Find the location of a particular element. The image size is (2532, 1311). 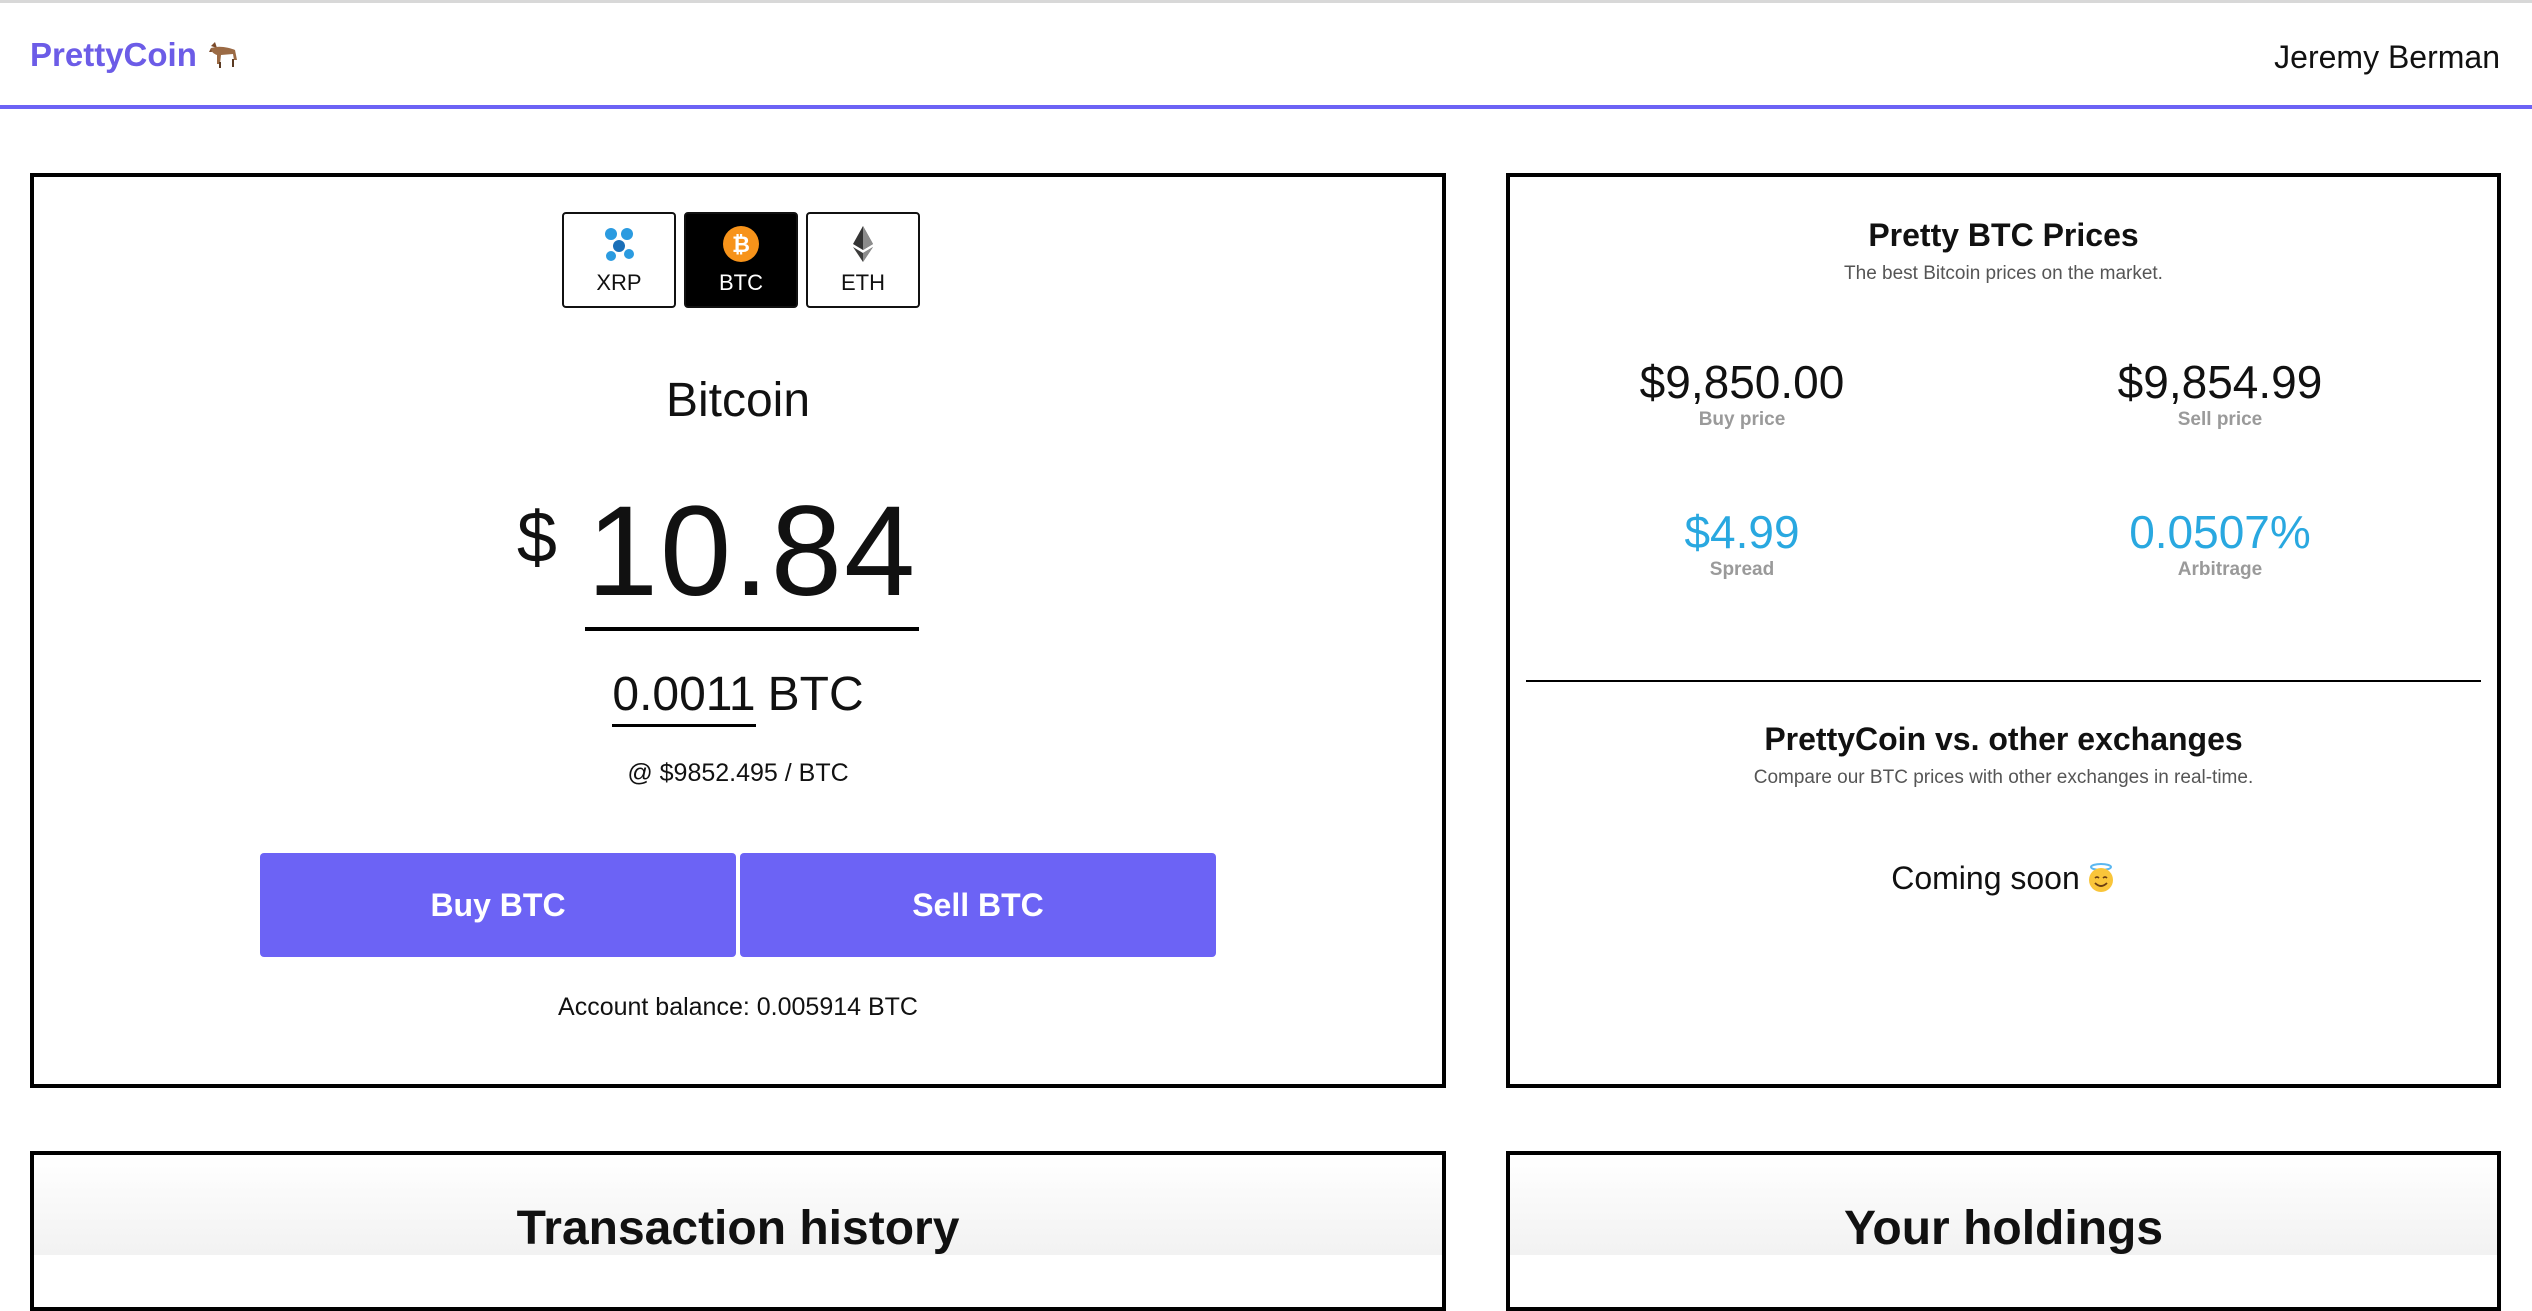

coin-tab-label: ETH is located at coordinates (863, 282).